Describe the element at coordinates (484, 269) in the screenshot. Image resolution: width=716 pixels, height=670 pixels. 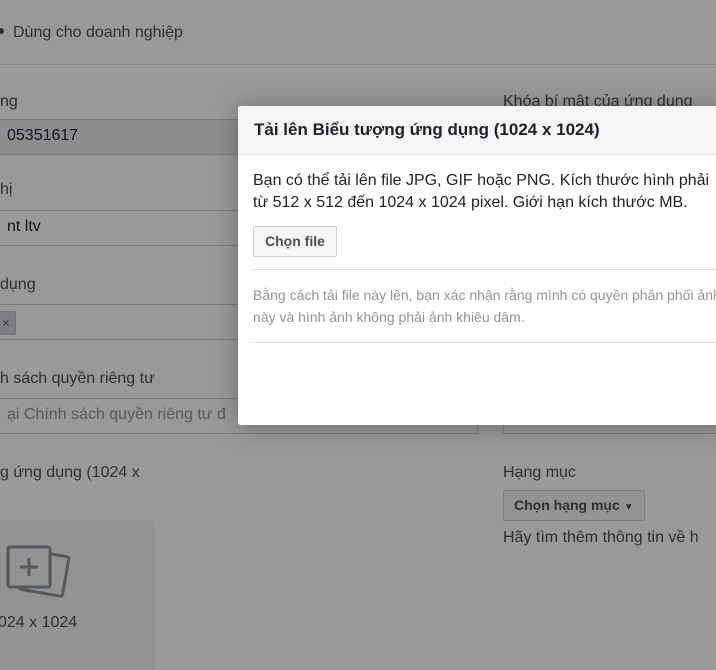
I see `dialog-divider` at that location.